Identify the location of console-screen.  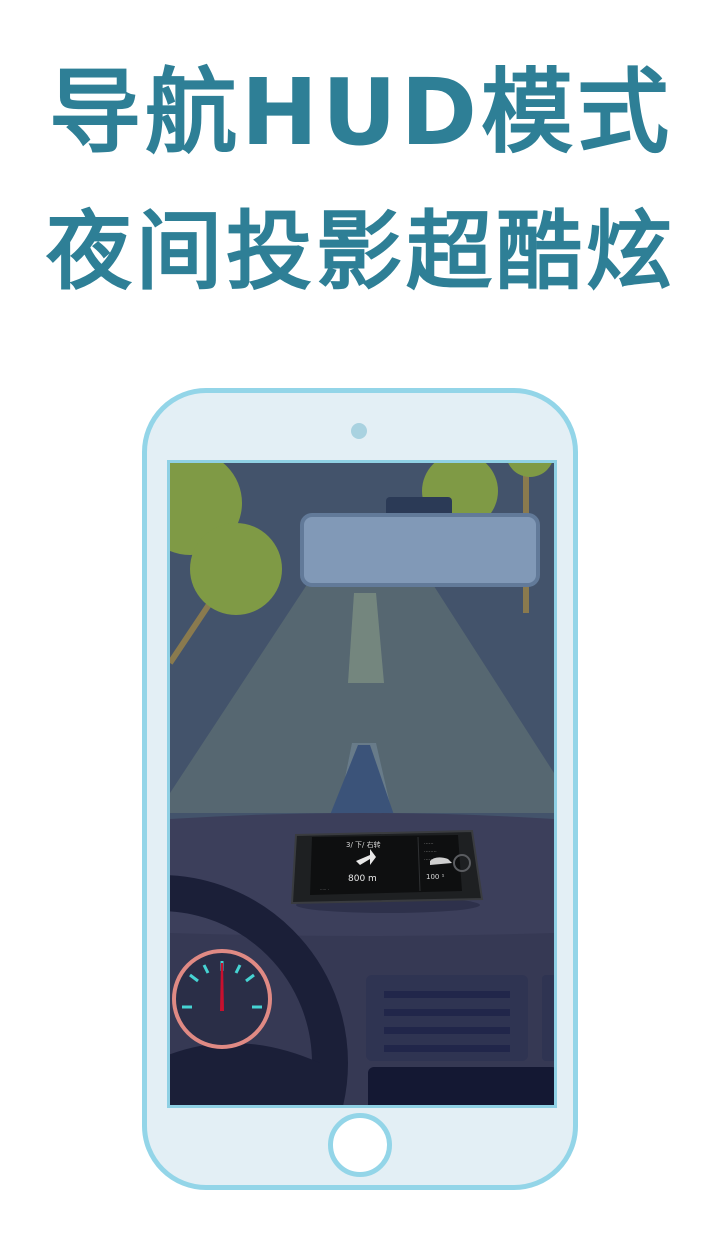
(461, 1086).